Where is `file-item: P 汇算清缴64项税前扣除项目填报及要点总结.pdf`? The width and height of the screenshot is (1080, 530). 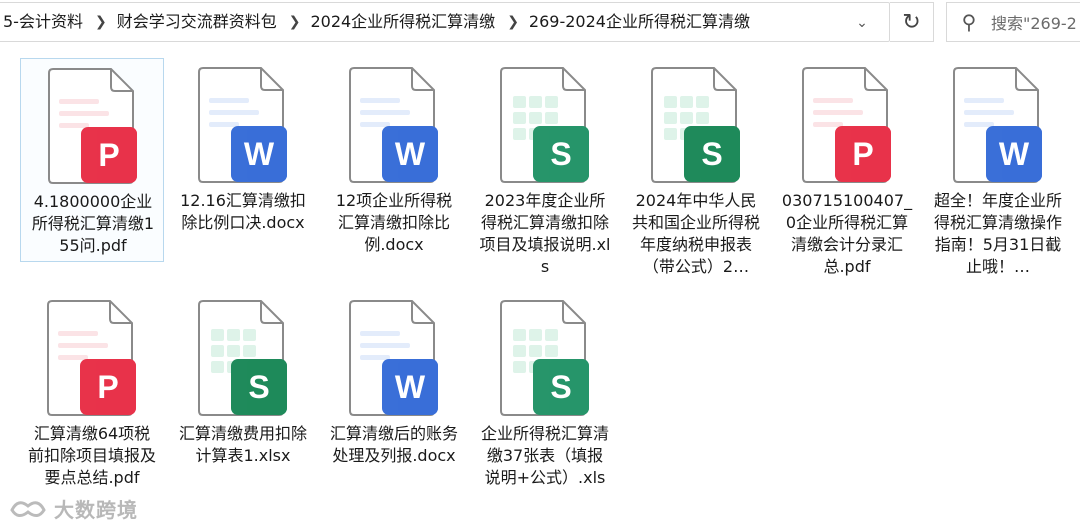
file-item: P 汇算清缴64项税前扣除项目填报及要点总结.pdf is located at coordinates (92, 401).